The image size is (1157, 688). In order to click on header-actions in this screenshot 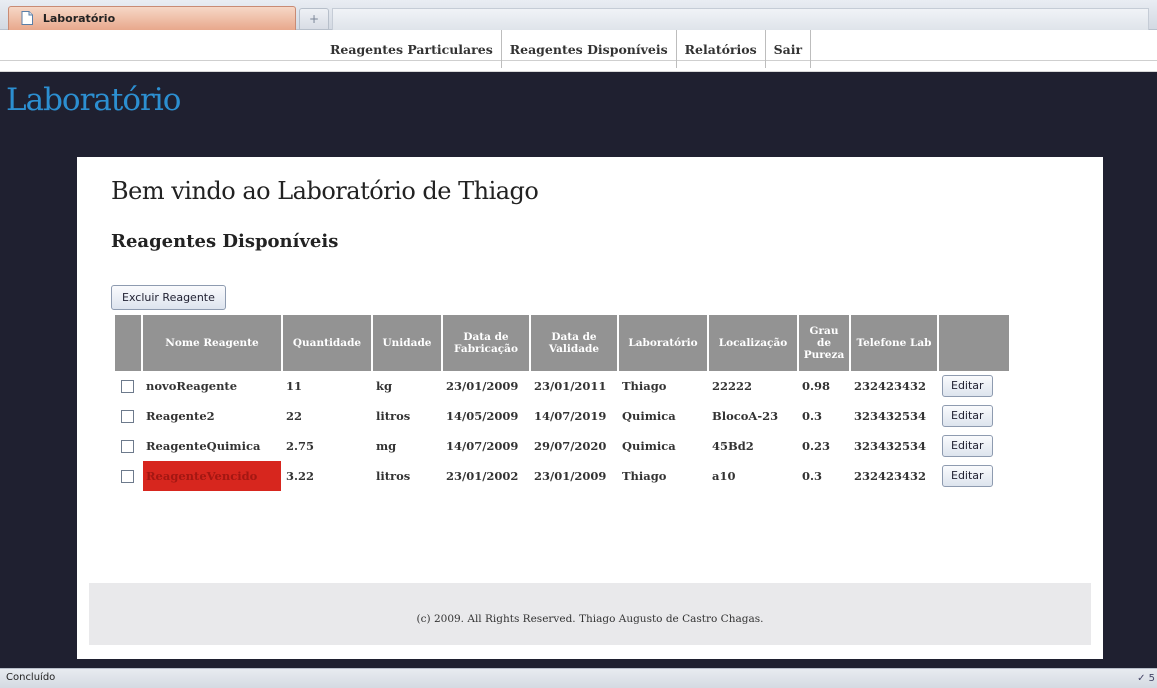, I will do `click(974, 343)`.